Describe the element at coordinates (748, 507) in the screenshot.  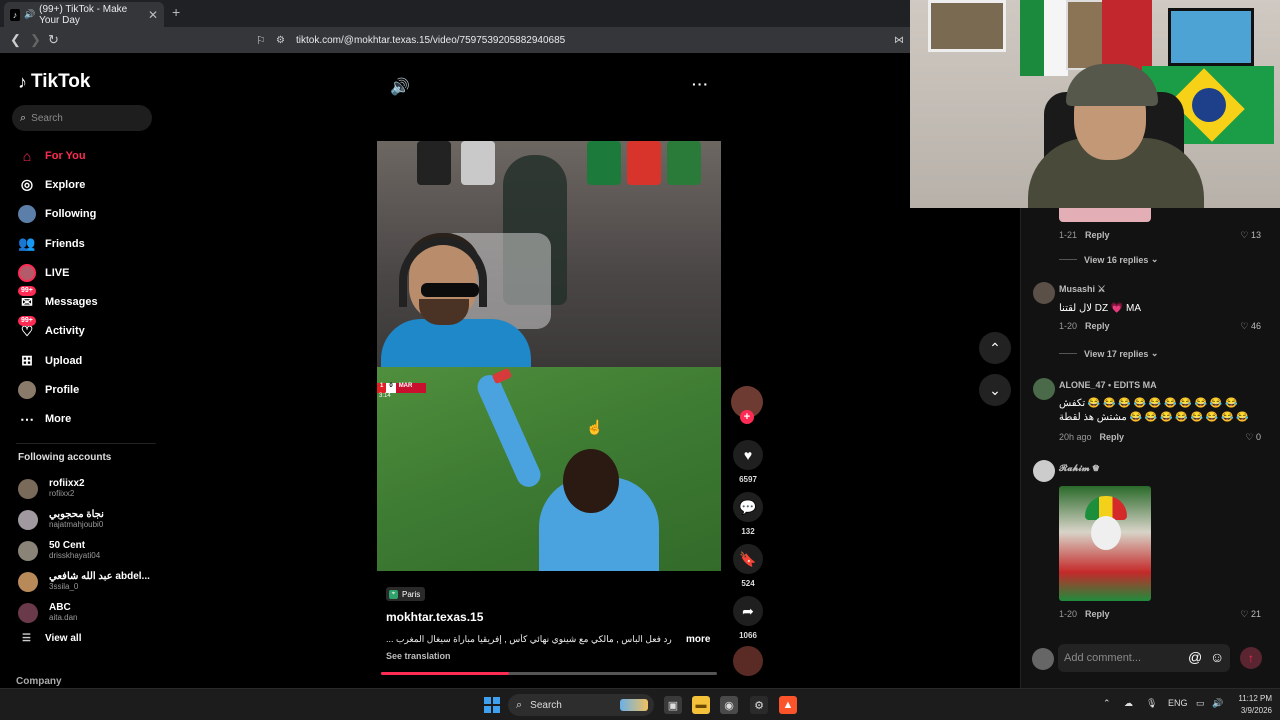
I see `comment-button: 💬` at that location.